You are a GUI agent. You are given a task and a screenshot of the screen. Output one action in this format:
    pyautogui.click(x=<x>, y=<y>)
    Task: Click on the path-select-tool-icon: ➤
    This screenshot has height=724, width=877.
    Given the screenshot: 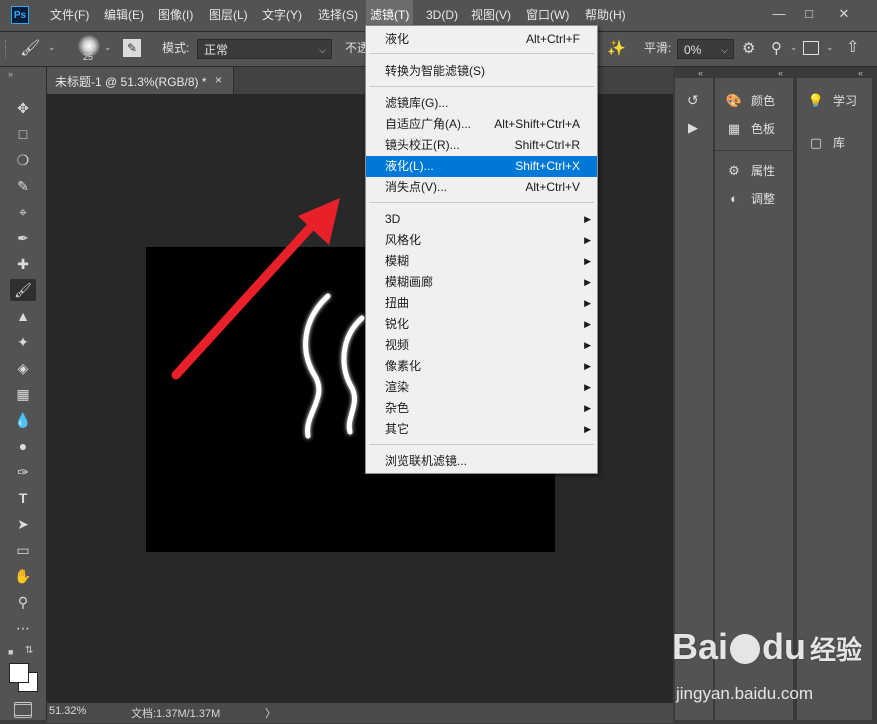 What is the action you would take?
    pyautogui.click(x=23, y=524)
    